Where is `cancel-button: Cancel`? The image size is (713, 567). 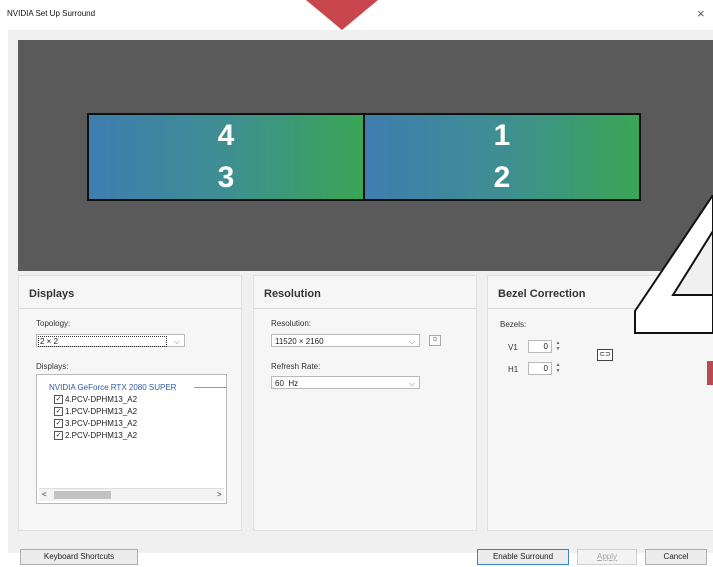
cancel-button: Cancel is located at coordinates (676, 557).